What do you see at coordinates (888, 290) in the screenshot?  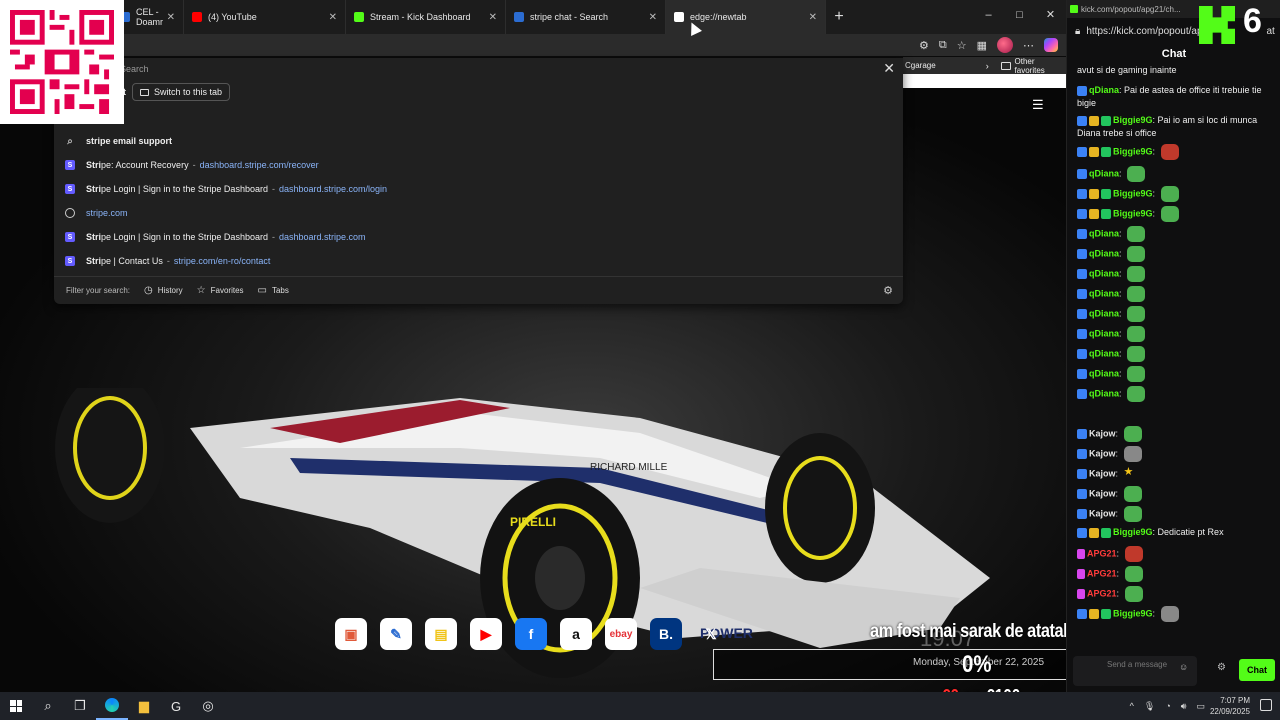 I see `gear-icon: ⚙` at bounding box center [888, 290].